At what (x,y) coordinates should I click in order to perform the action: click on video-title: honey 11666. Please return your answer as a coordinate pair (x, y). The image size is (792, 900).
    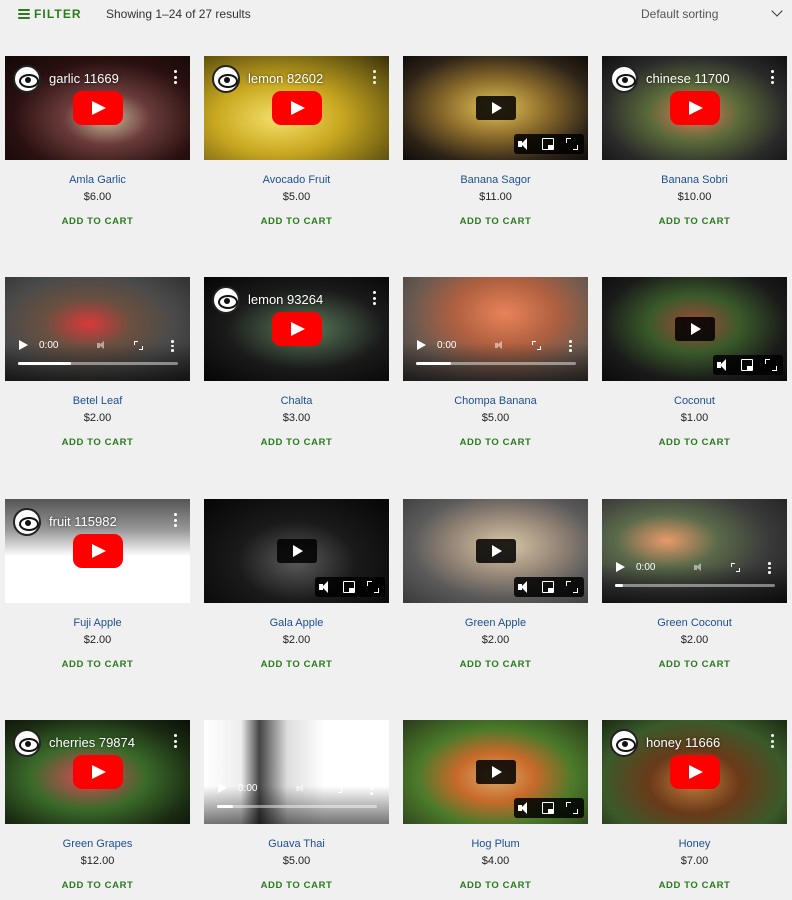
    Looking at the image, I should click on (683, 742).